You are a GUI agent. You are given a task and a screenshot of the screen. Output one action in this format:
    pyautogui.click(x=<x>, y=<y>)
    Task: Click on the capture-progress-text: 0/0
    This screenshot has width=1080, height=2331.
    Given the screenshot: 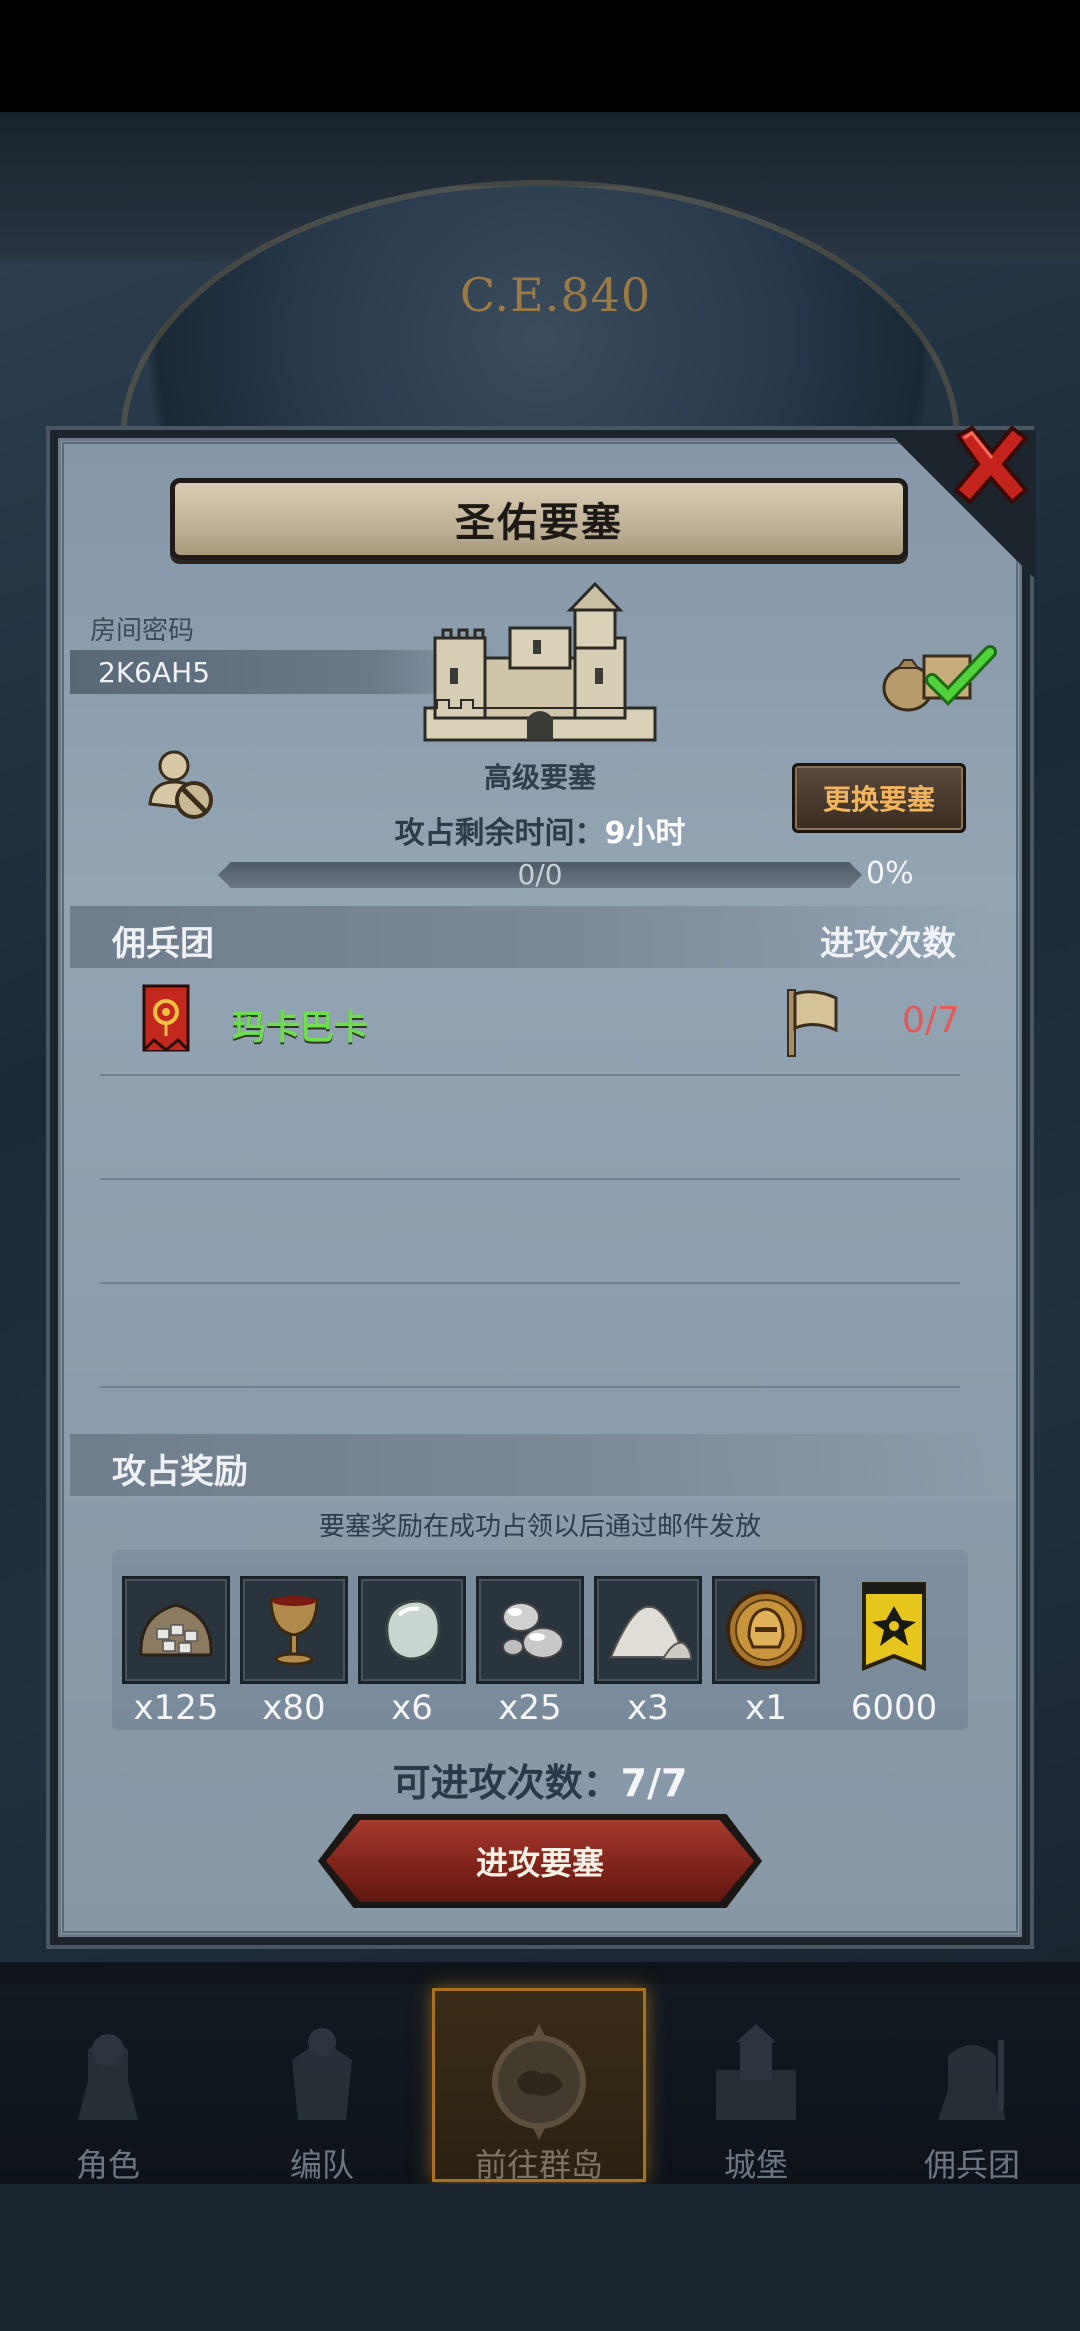 What is the action you would take?
    pyautogui.click(x=540, y=874)
    